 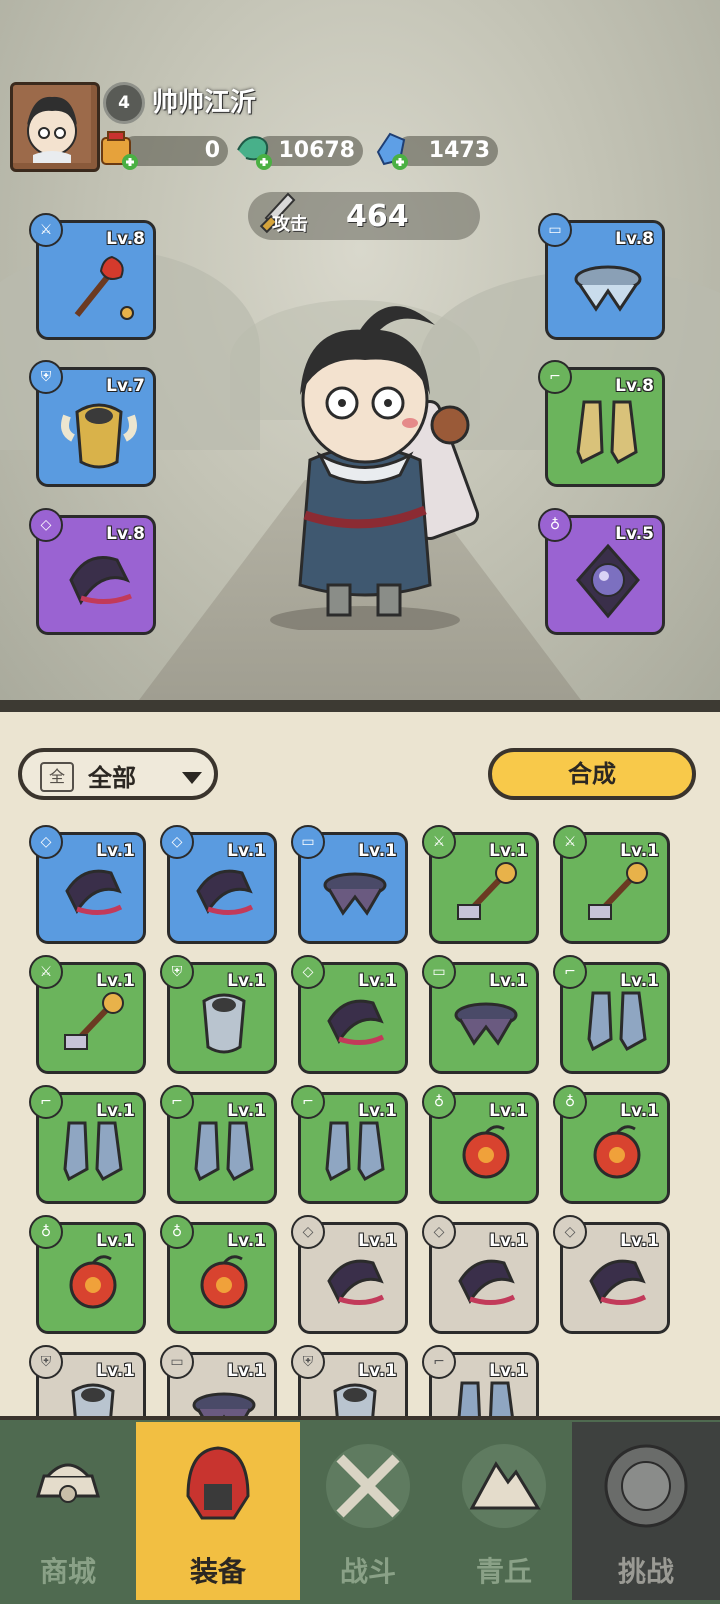 I want to click on equipped-armor-slot: ⛨ Lv.7, so click(x=92, y=423).